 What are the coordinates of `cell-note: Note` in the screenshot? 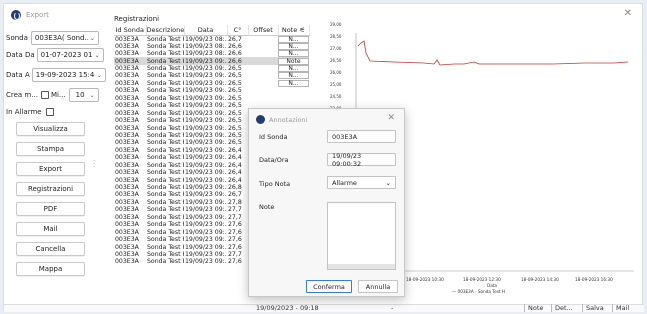 It's located at (293, 61).